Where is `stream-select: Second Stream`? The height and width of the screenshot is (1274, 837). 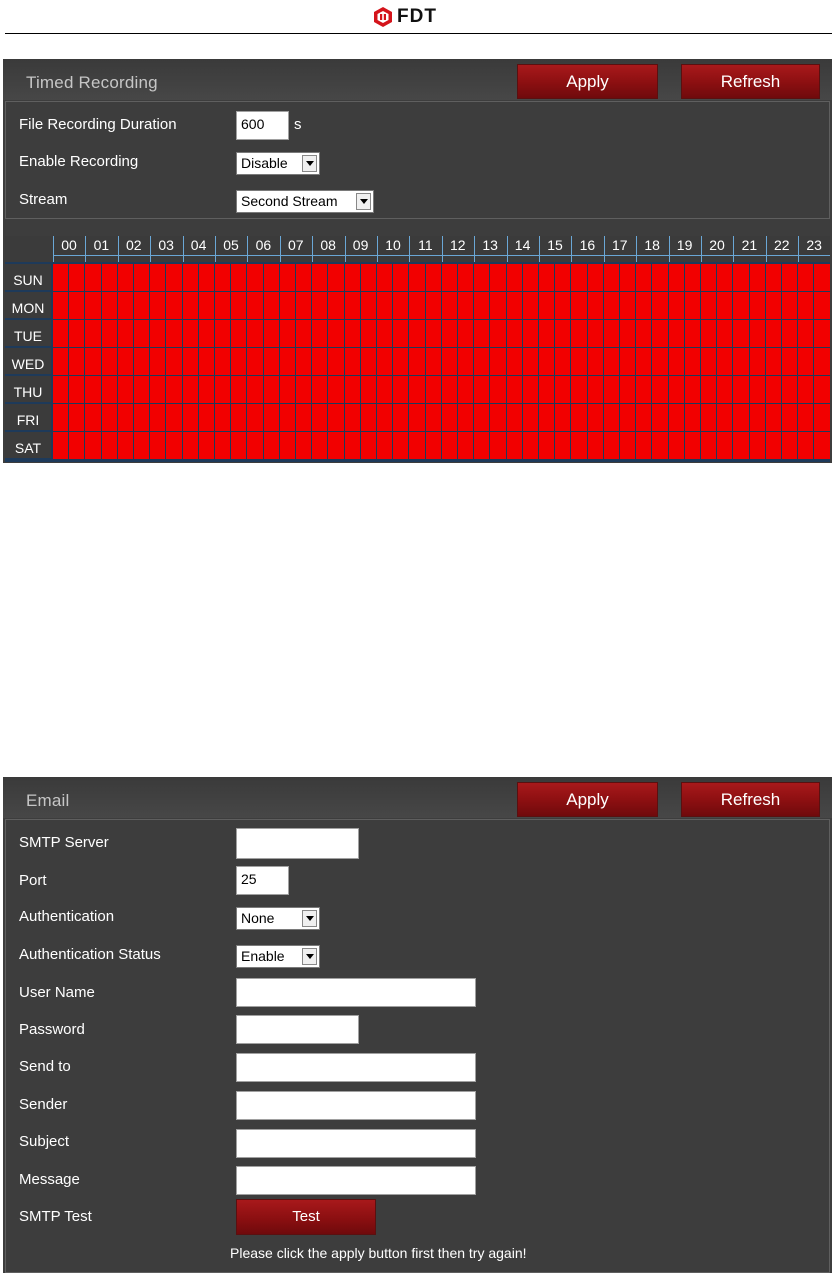 stream-select: Second Stream is located at coordinates (305, 201).